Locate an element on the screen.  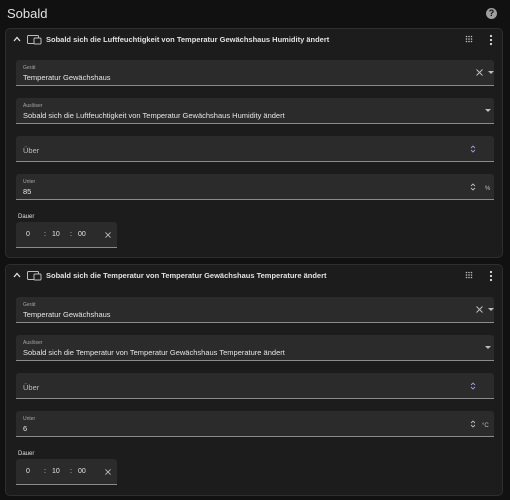
below-value: 6 is located at coordinates (25, 428).